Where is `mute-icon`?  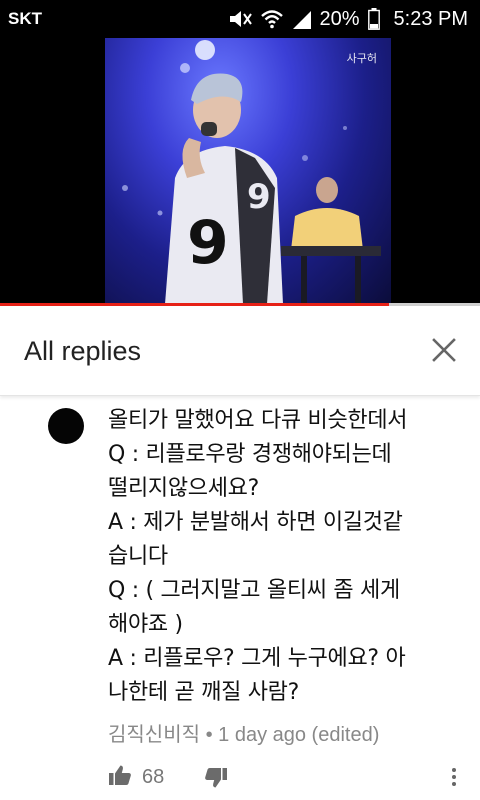 mute-icon is located at coordinates (240, 19).